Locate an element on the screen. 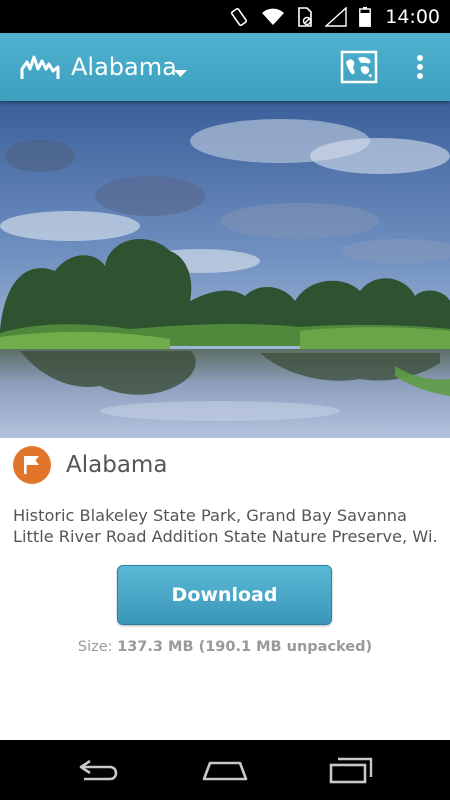 This screenshot has width=450, height=800. region-name: Alabama is located at coordinates (117, 465).